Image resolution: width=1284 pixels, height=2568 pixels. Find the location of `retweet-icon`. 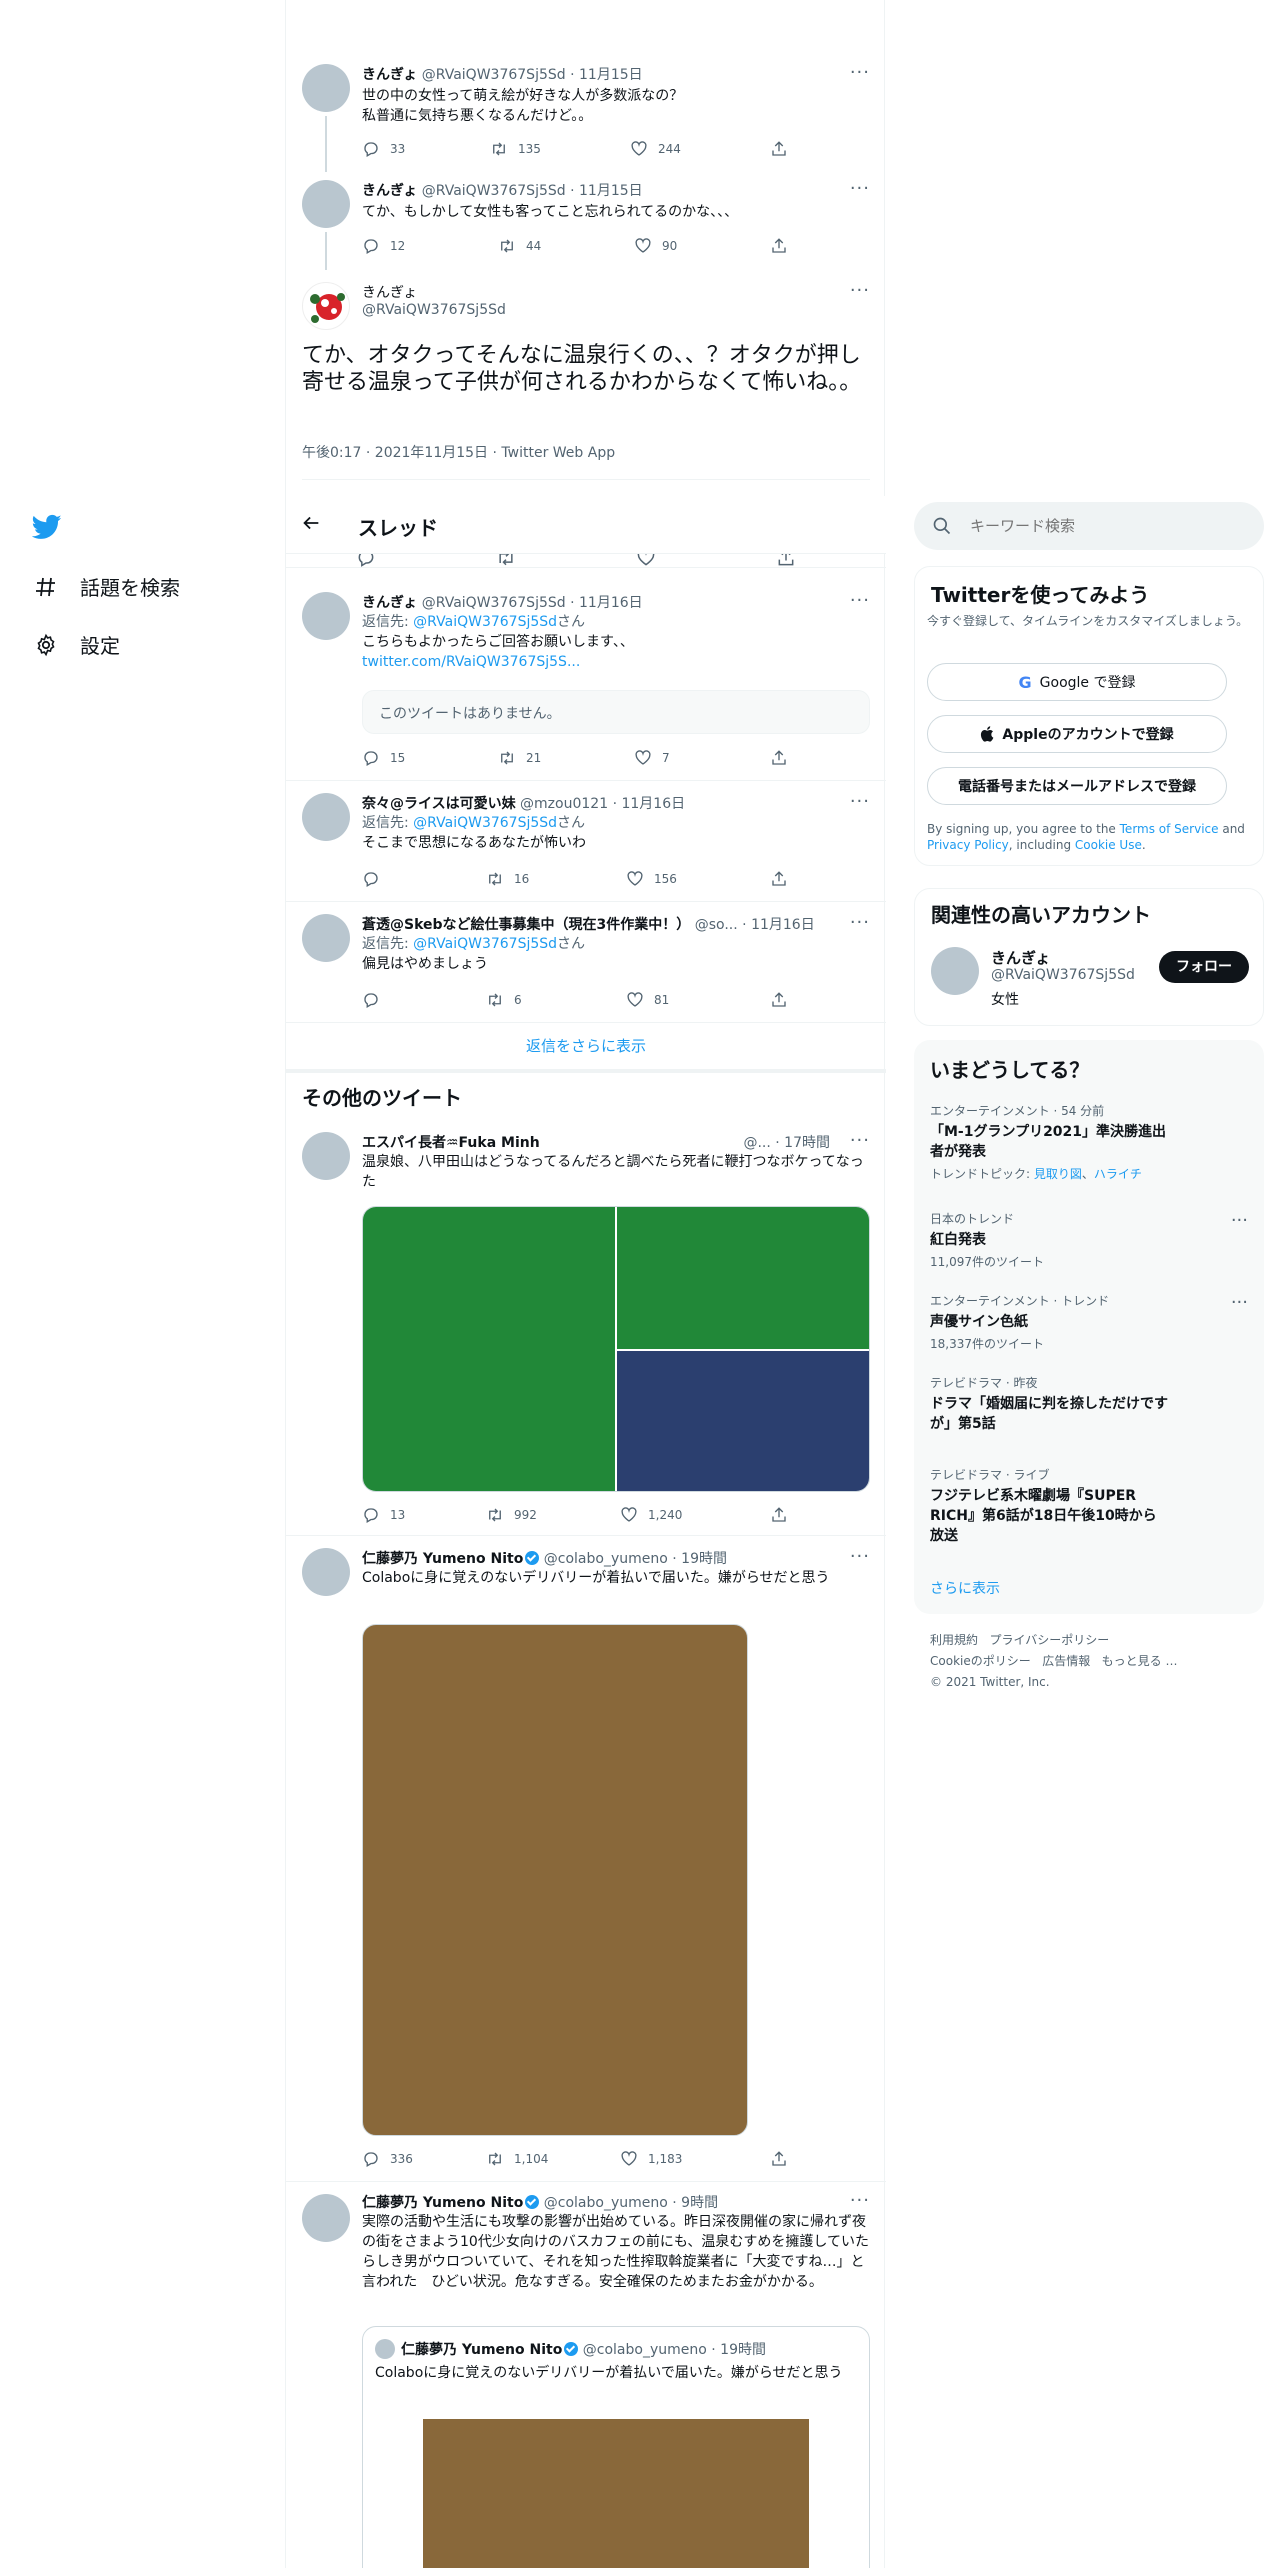

retweet-icon is located at coordinates (506, 561).